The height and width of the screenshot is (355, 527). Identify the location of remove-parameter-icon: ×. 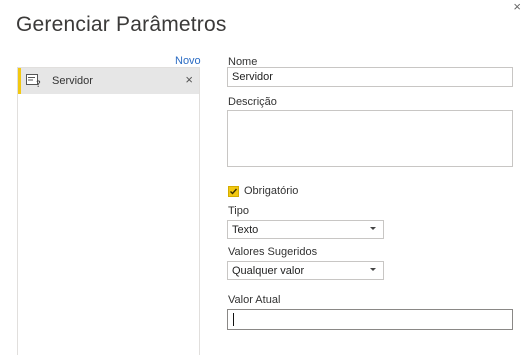
(189, 80).